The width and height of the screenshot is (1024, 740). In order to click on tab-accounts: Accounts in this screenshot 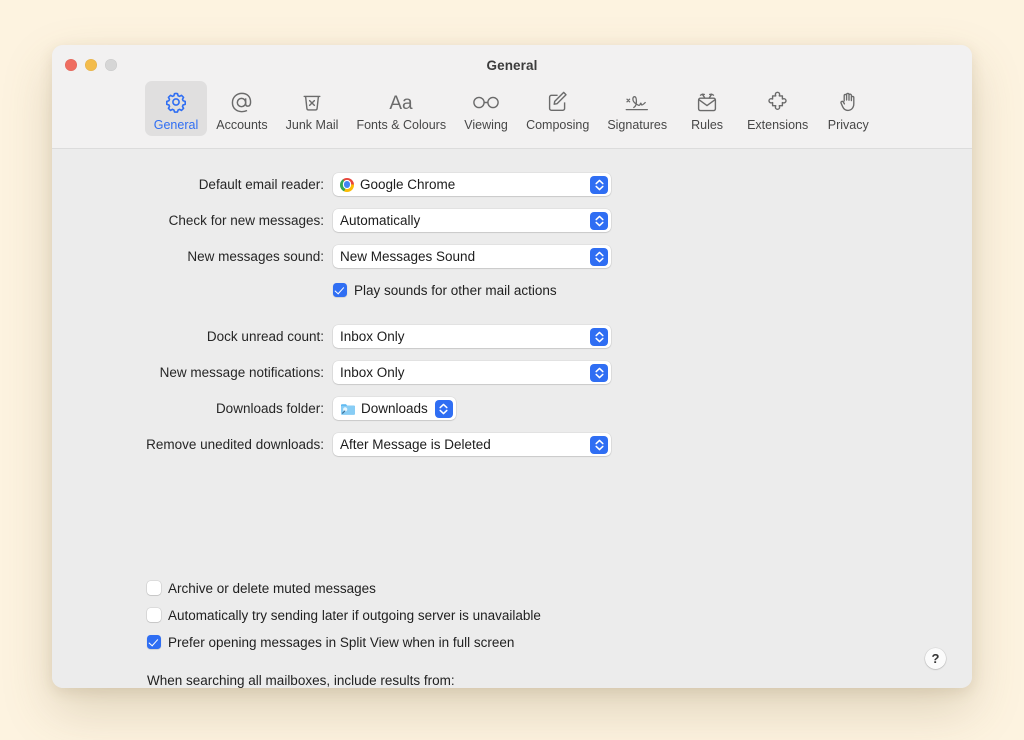, I will do `click(241, 108)`.